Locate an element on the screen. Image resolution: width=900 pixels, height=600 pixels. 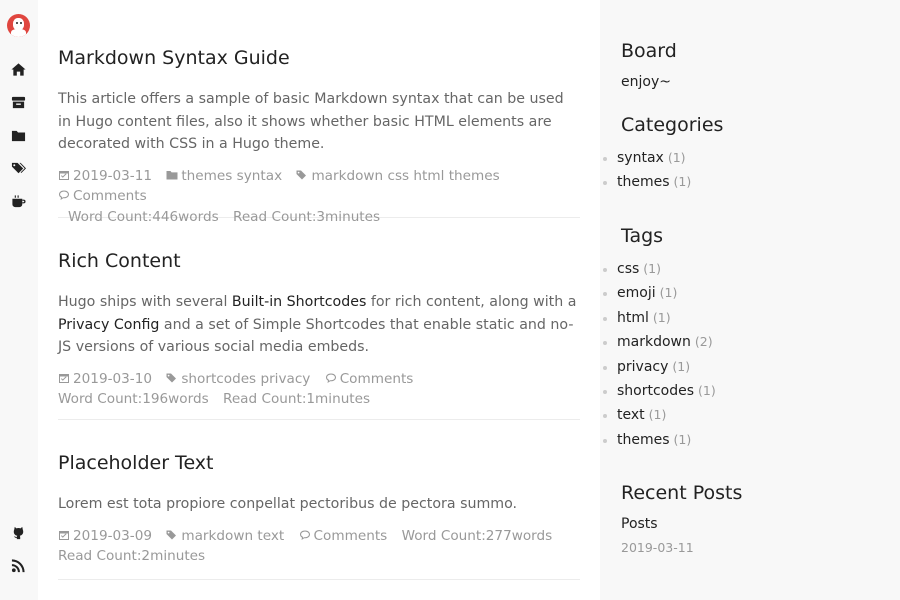
post-title: Markdown Syntax Guide is located at coordinates (319, 58).